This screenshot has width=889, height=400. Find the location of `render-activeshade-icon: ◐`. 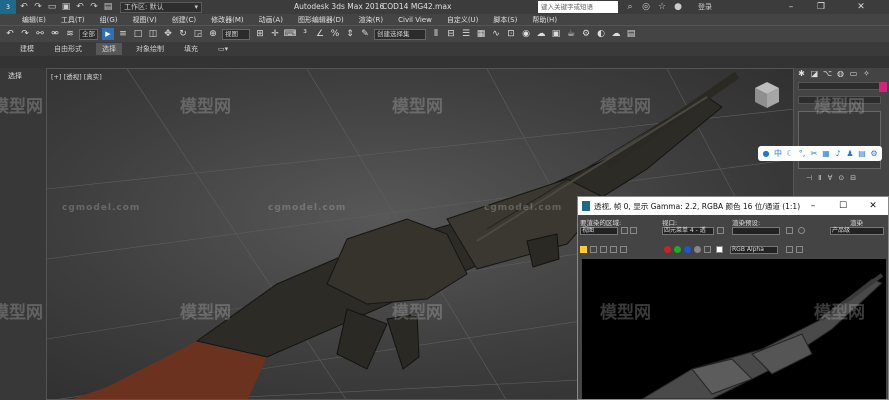

render-activeshade-icon: ◐ is located at coordinates (601, 34).